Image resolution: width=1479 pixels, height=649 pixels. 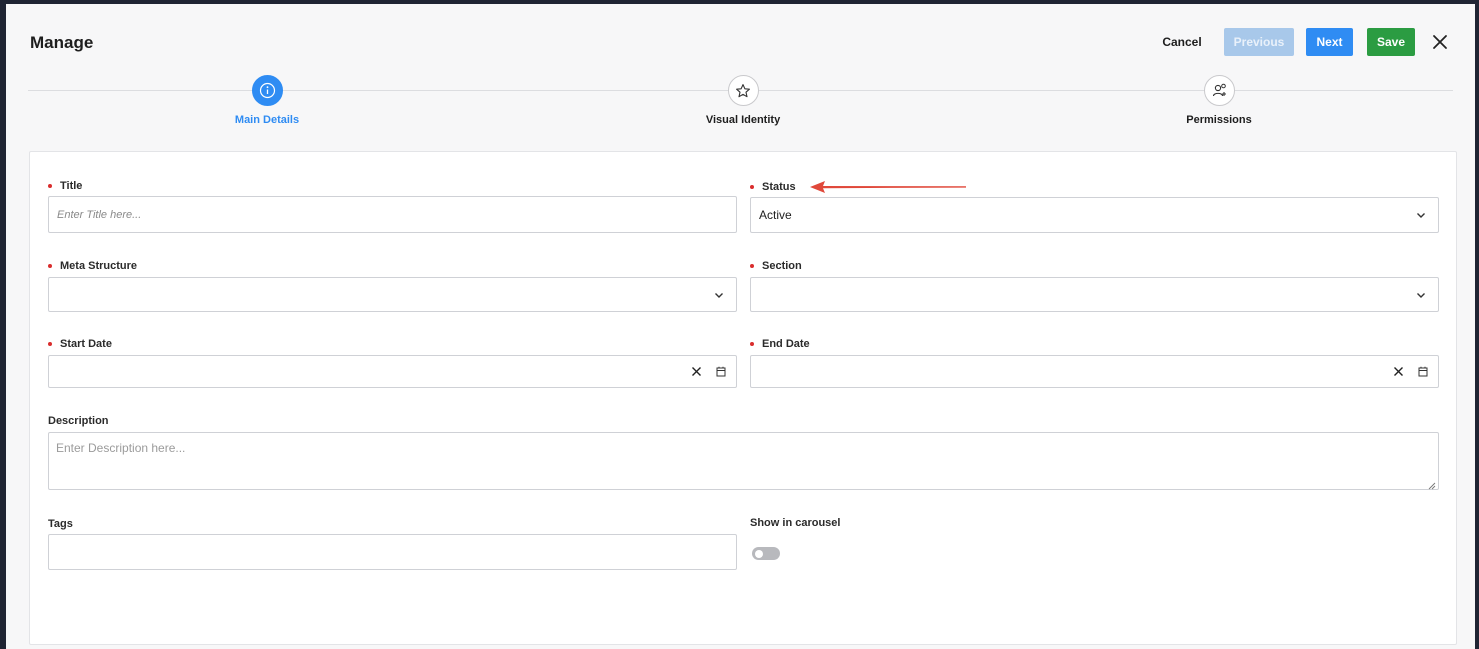 What do you see at coordinates (1329, 42) in the screenshot?
I see `next-button: Next` at bounding box center [1329, 42].